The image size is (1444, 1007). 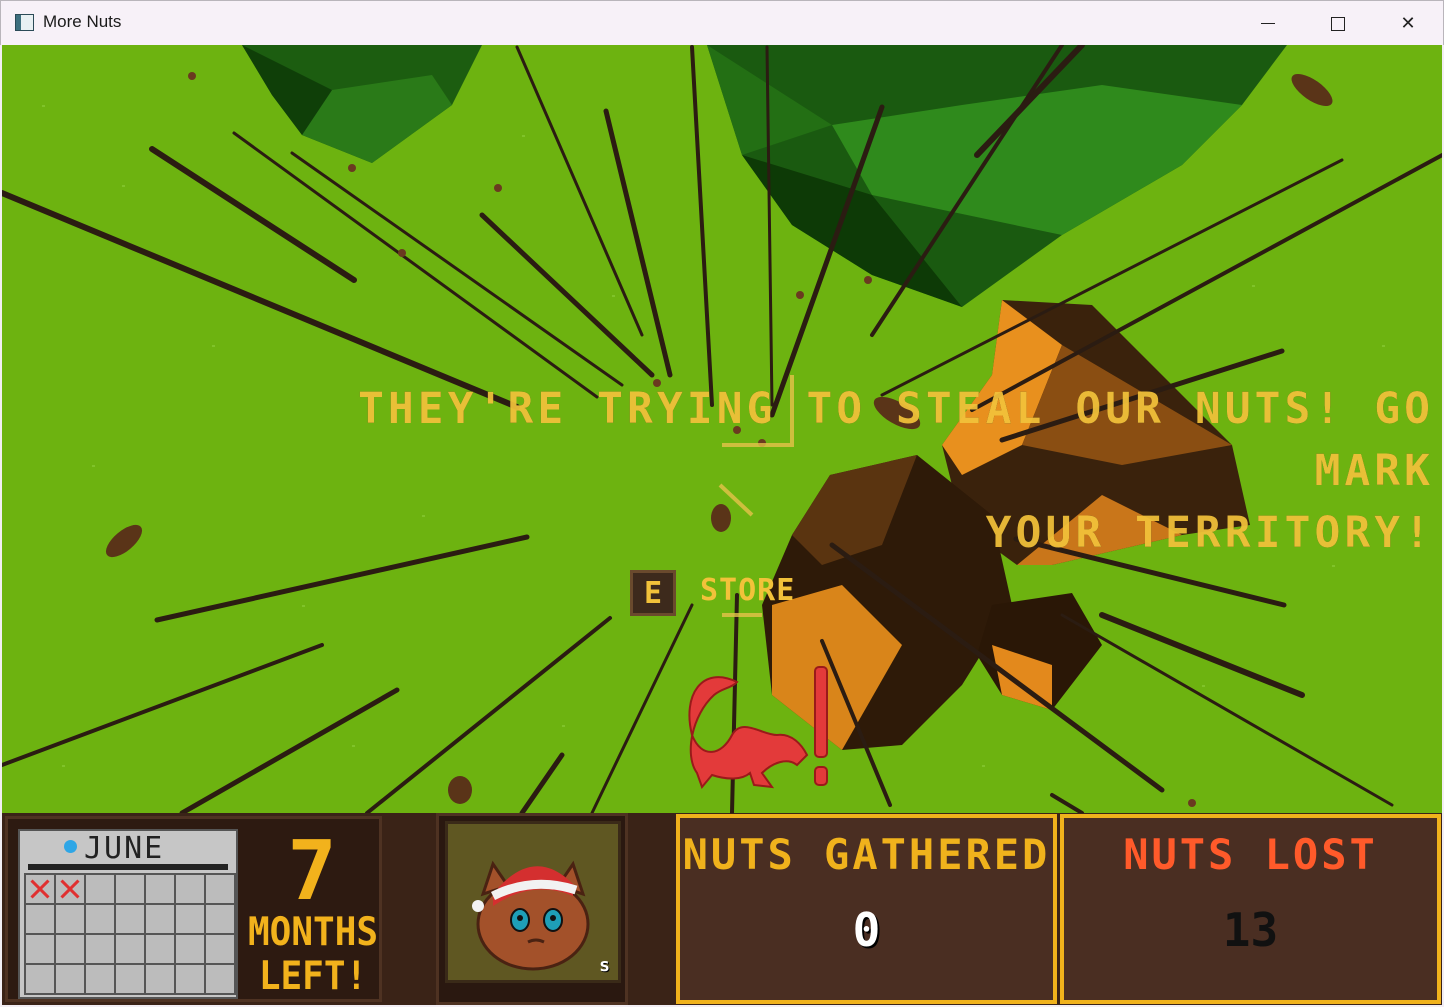 What do you see at coordinates (1250, 930) in the screenshot?
I see `nuts-lost-value: 13` at bounding box center [1250, 930].